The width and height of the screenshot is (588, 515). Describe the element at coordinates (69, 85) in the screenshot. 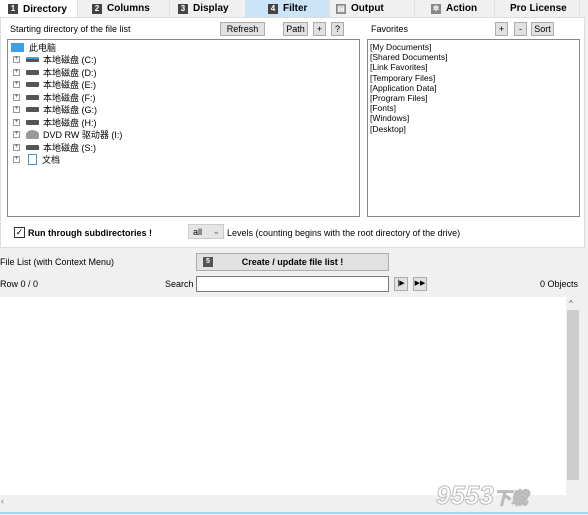

I see `tree-label: 本地磁盘 (E:)` at that location.